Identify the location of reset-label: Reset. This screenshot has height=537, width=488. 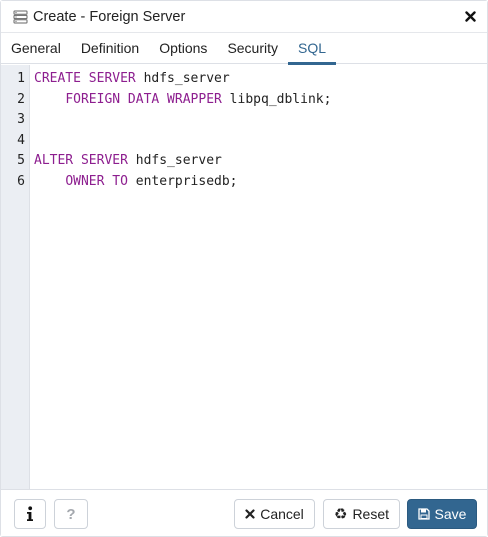
(371, 514).